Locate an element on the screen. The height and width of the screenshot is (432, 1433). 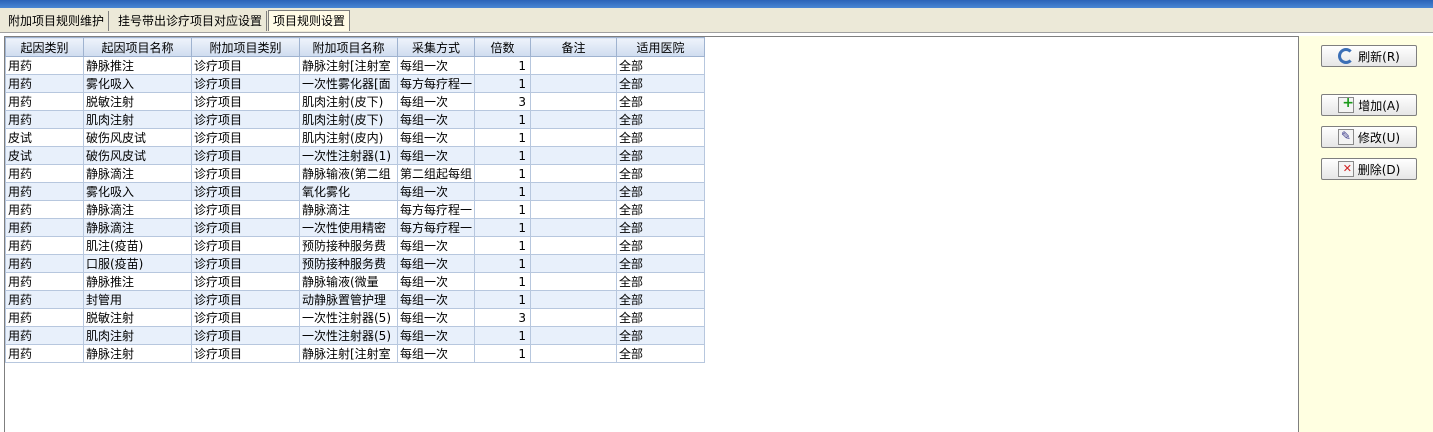
table-cell: 肌注(疫苗) is located at coordinates (137, 245).